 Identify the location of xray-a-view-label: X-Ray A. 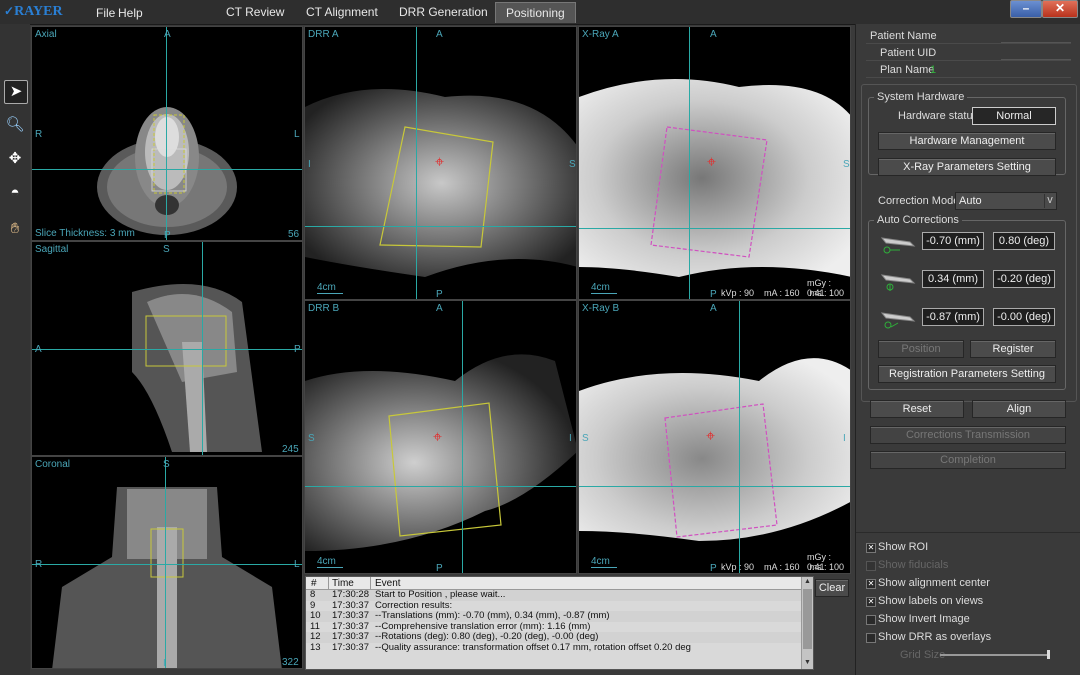
(600, 34).